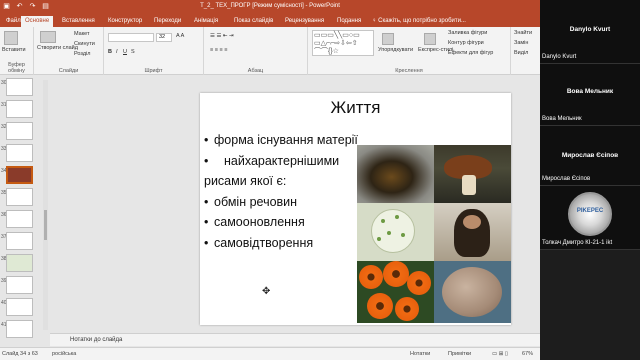 The width and height of the screenshot is (640, 360). I want to click on bold-icon: B, so click(110, 52).